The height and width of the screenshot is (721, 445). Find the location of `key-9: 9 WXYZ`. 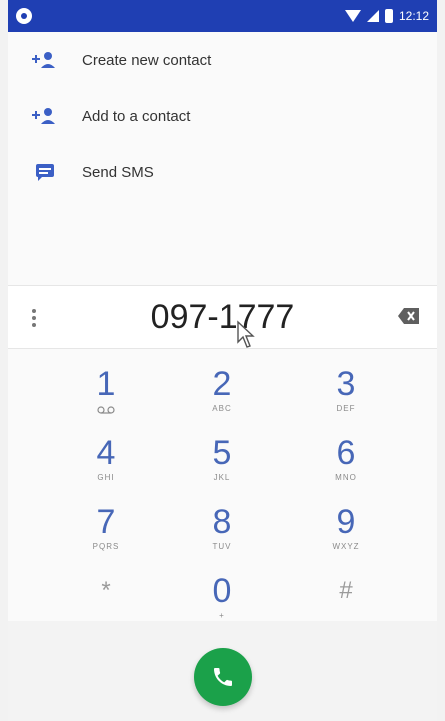

key-9: 9 WXYZ is located at coordinates (346, 536).